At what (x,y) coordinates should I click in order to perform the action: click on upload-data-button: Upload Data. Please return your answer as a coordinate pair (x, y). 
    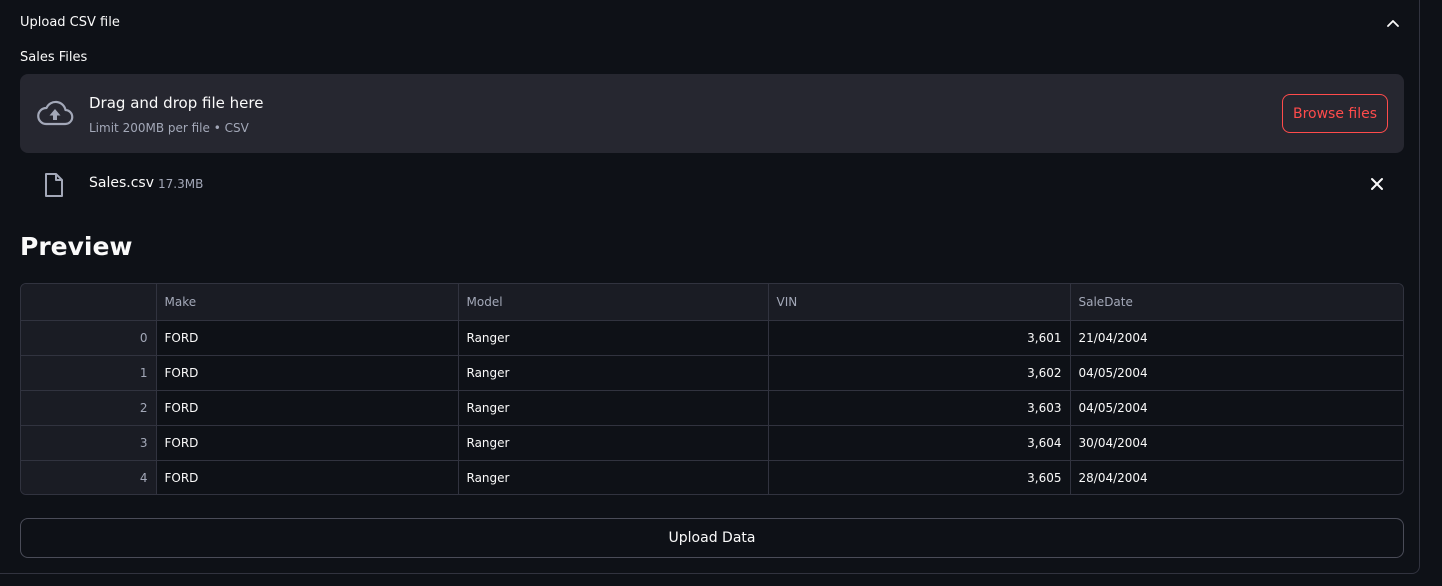
    Looking at the image, I should click on (712, 538).